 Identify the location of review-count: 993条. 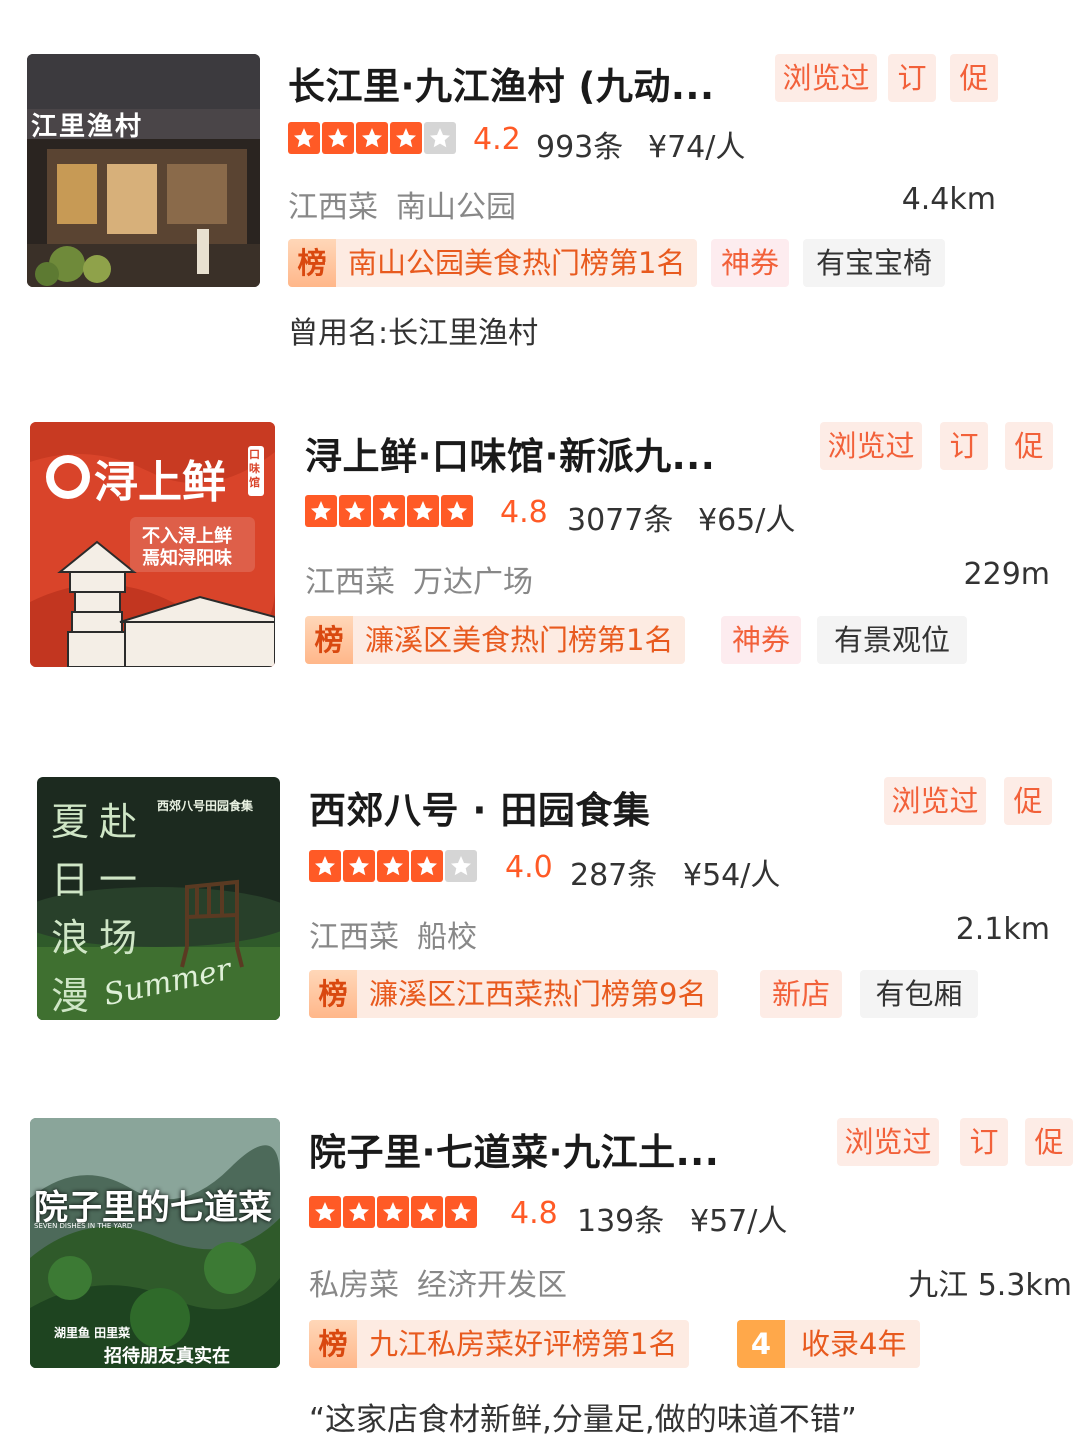
(580, 147).